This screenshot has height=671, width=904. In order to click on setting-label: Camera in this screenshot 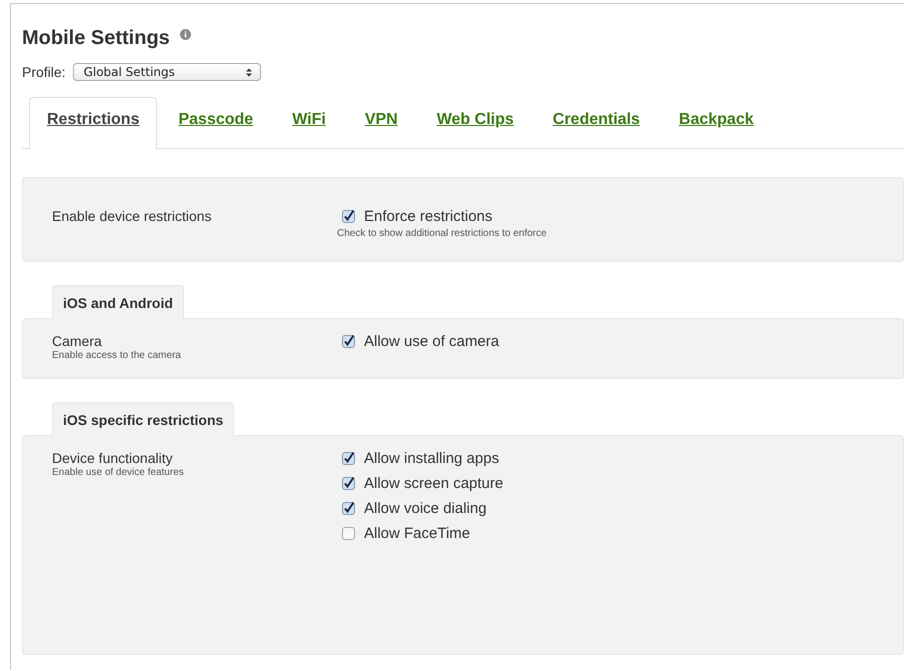, I will do `click(77, 341)`.